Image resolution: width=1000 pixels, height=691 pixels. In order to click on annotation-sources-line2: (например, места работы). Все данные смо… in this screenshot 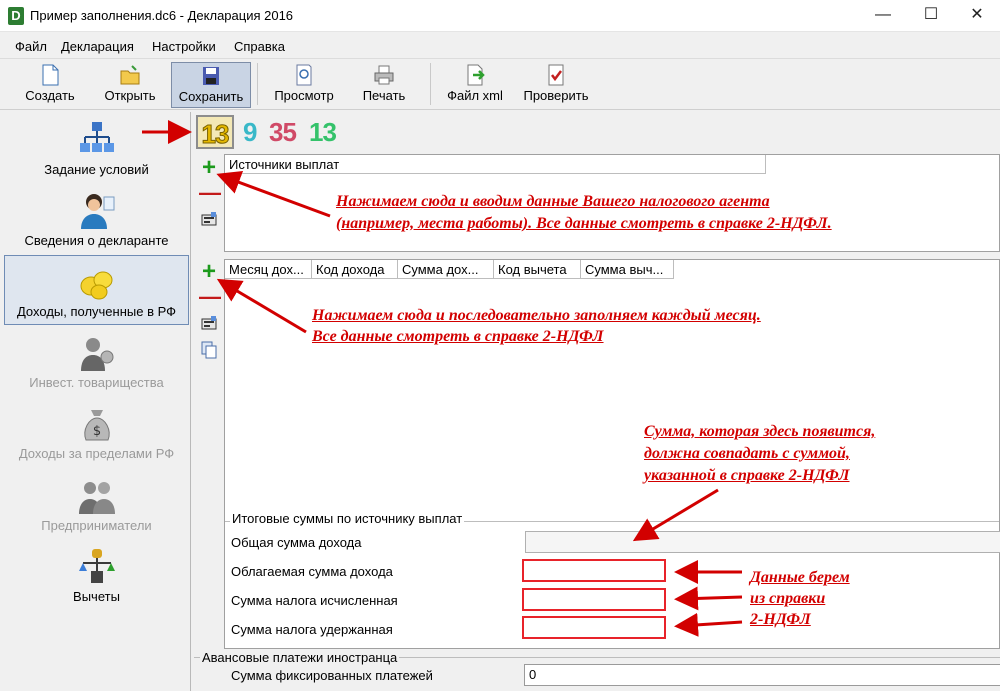, I will do `click(584, 223)`.